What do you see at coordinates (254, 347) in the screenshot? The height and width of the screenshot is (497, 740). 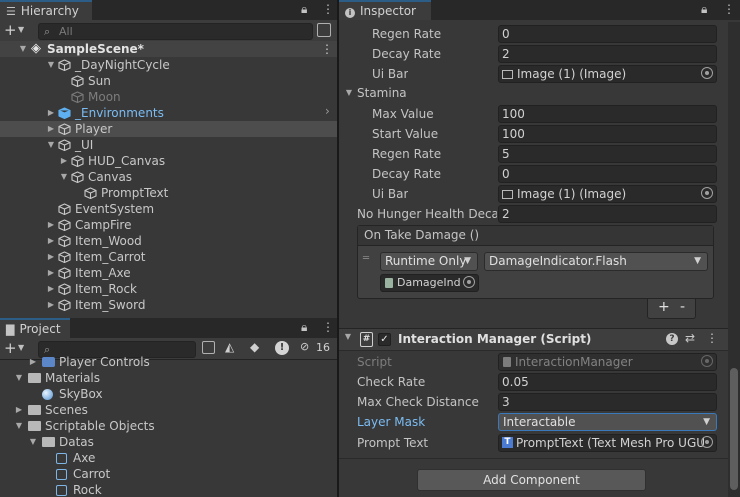 I see `filter-label-icon: ◆` at bounding box center [254, 347].